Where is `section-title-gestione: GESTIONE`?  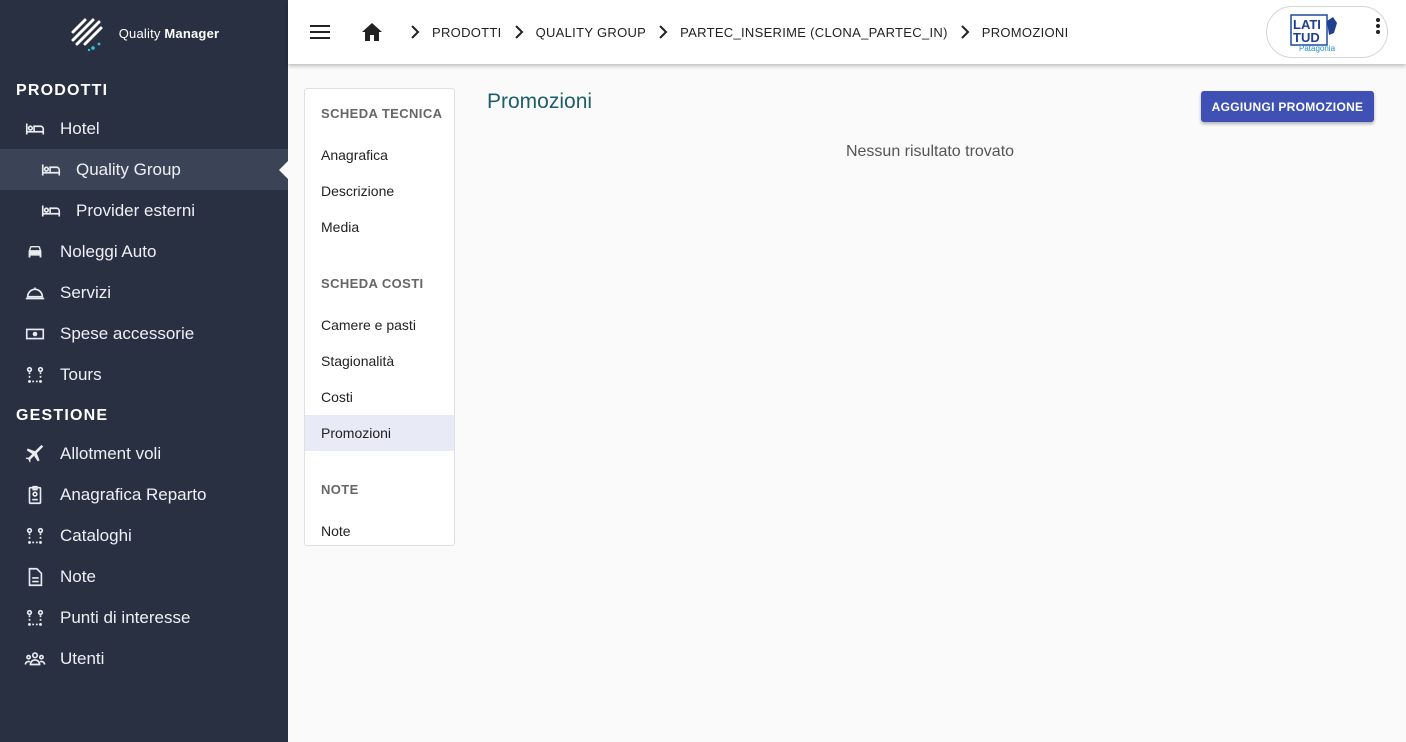
section-title-gestione: GESTIONE is located at coordinates (62, 415).